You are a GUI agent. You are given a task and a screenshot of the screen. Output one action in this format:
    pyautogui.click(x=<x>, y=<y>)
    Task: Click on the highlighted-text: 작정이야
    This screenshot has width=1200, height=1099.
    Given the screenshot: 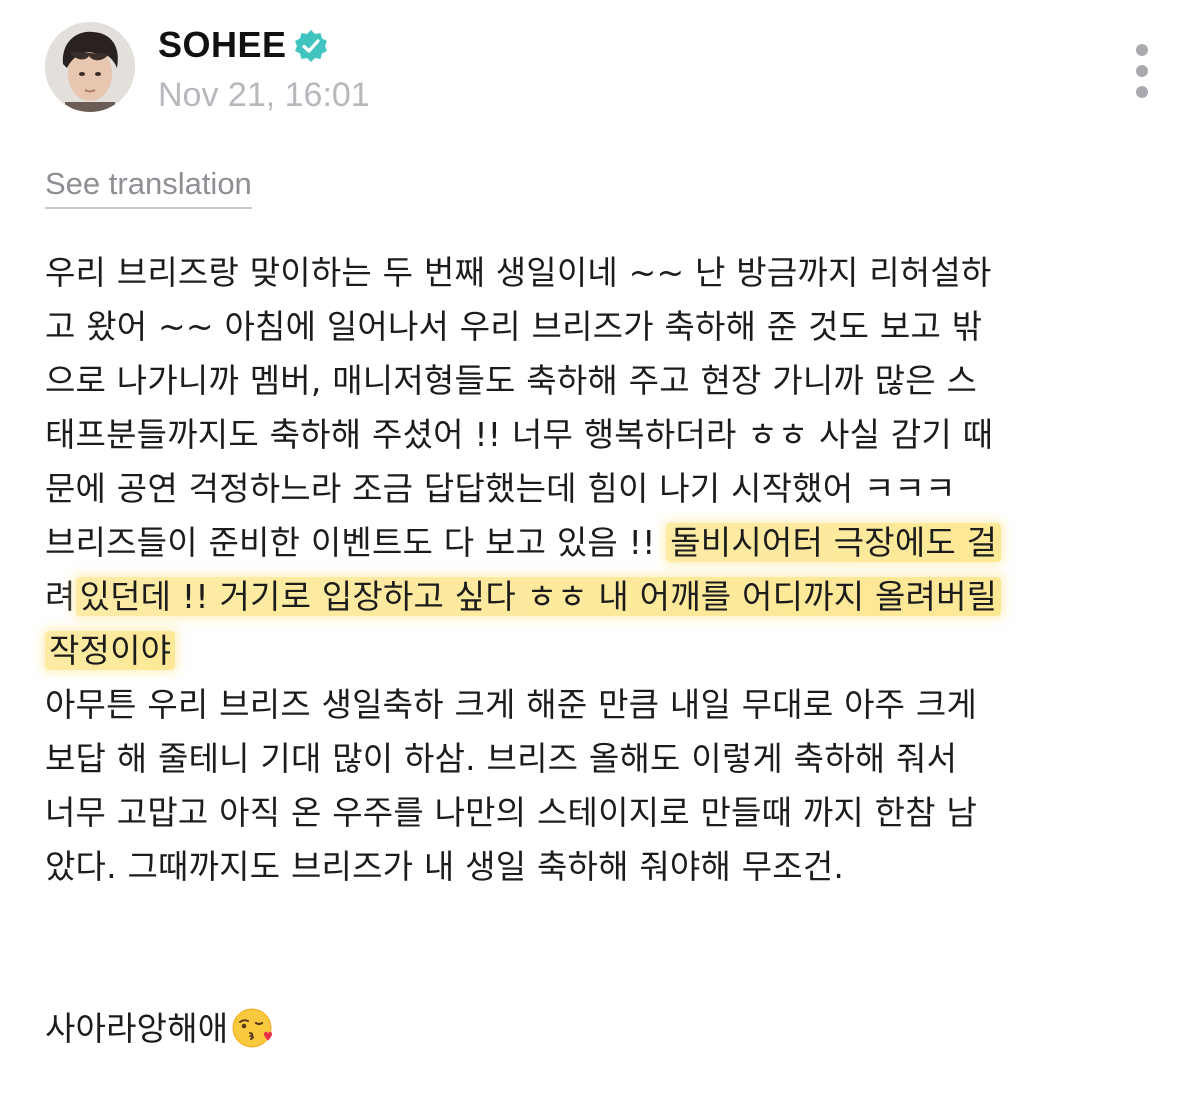 What is the action you would take?
    pyautogui.click(x=110, y=650)
    